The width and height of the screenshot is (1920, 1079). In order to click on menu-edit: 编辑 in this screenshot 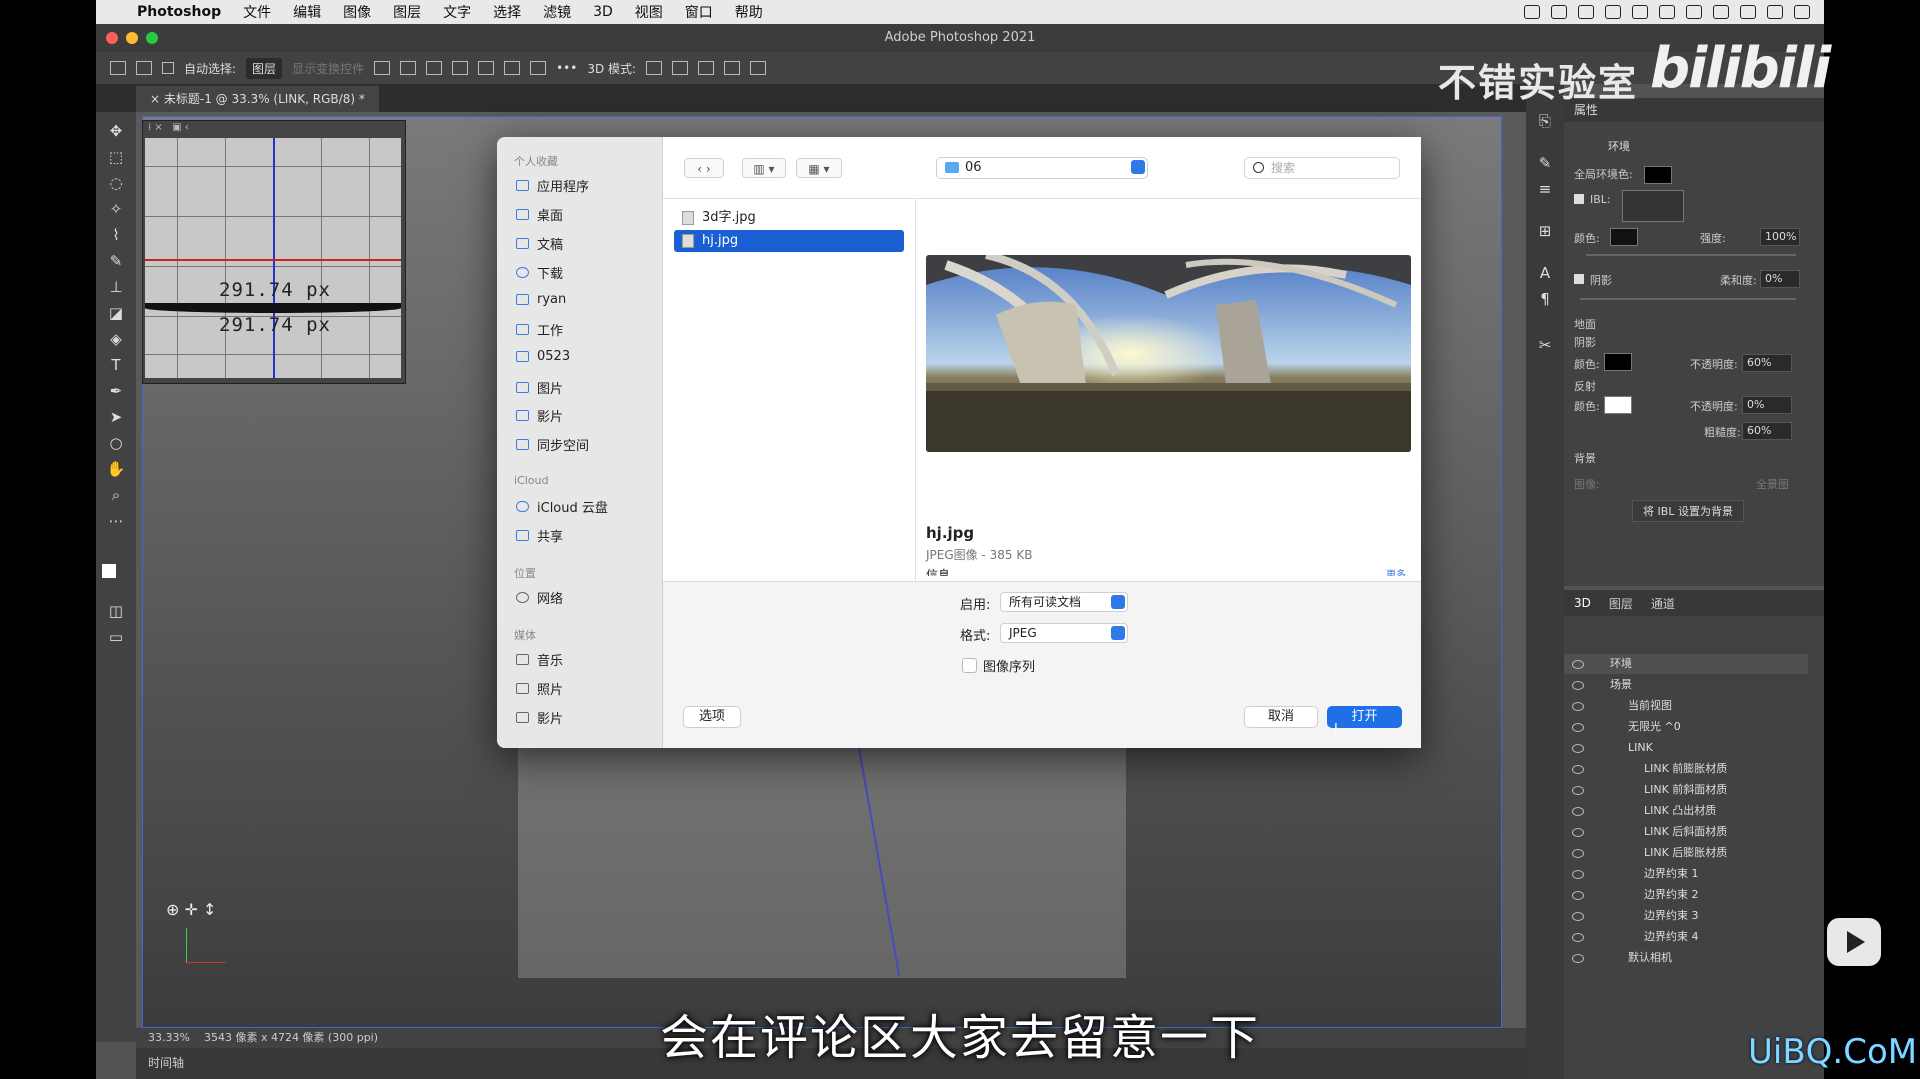, I will do `click(307, 12)`.